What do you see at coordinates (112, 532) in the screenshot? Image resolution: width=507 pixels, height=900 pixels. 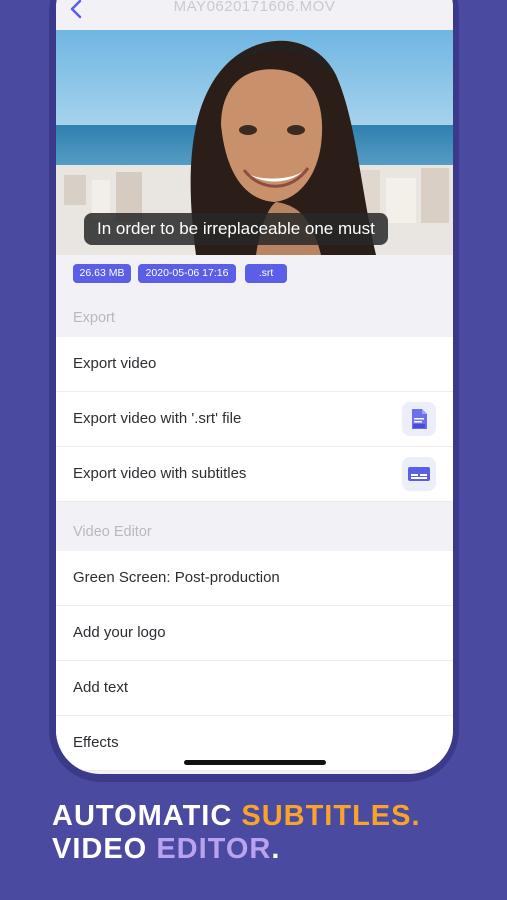 I see `video-editor-section-title: Video Editor` at bounding box center [112, 532].